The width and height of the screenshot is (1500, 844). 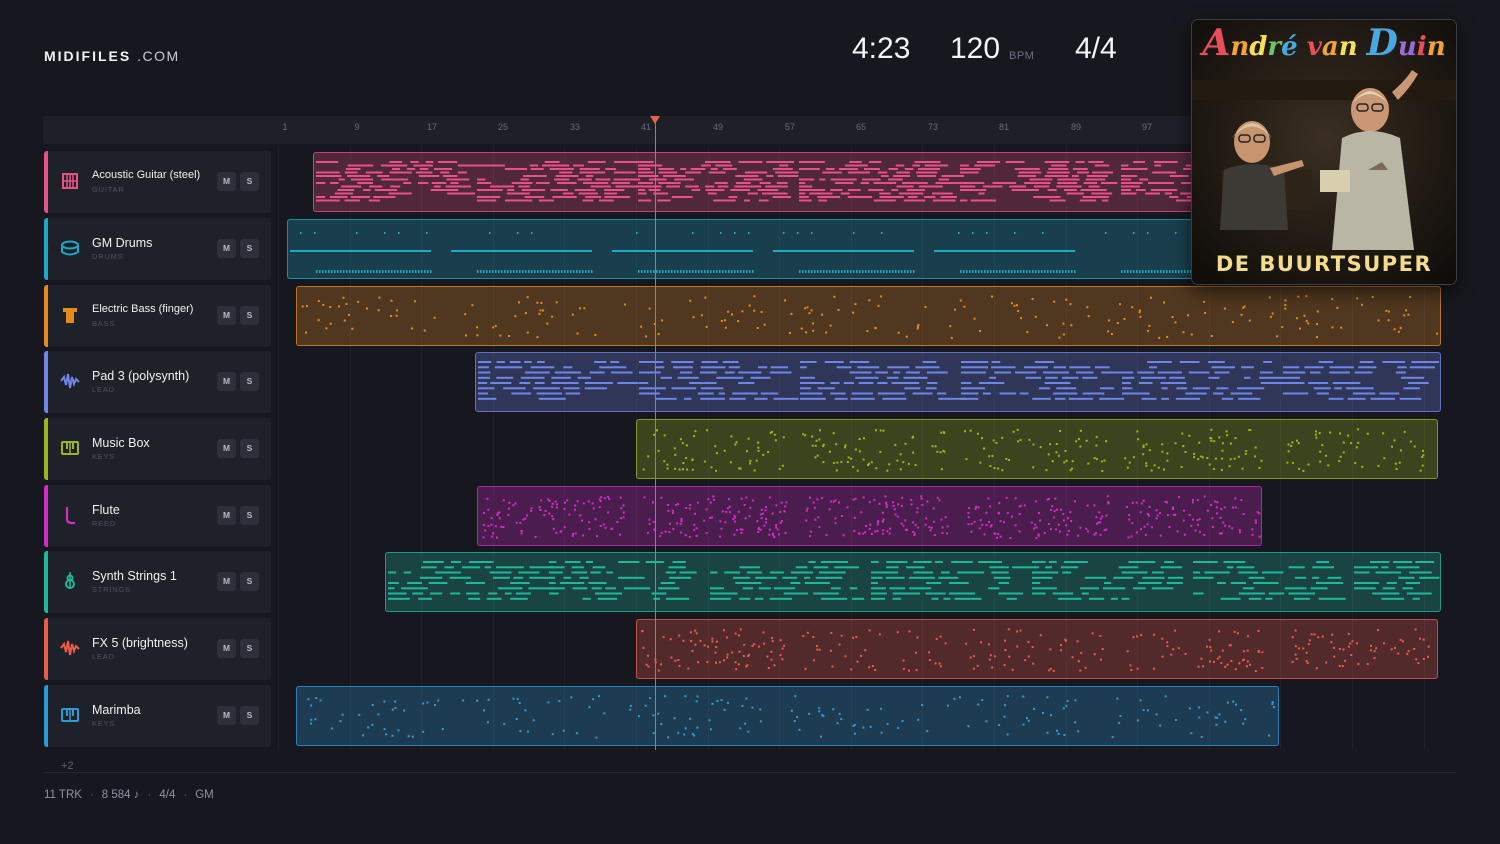 I want to click on track-header: Synth Strings 1 STRINGS M S, so click(x=157, y=582).